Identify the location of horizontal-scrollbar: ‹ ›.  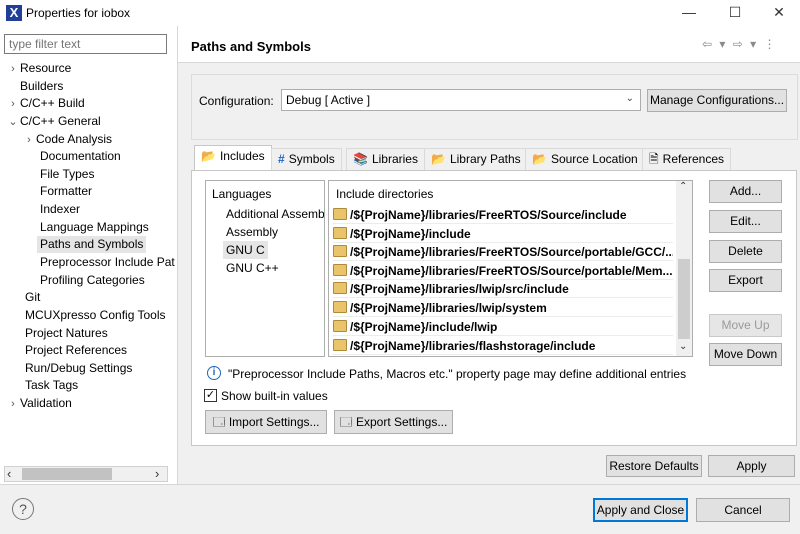
(86, 474).